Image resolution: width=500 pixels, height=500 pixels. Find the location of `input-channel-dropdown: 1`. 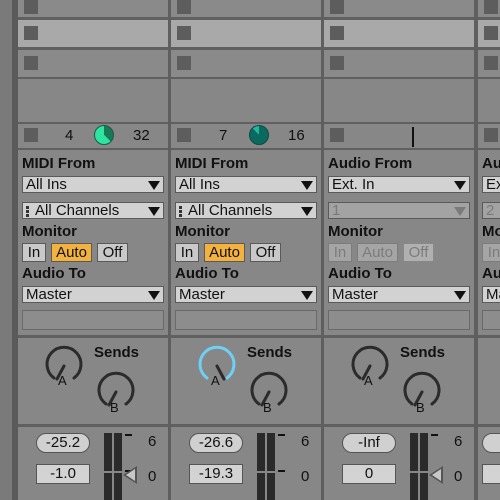

input-channel-dropdown: 1 is located at coordinates (399, 210).